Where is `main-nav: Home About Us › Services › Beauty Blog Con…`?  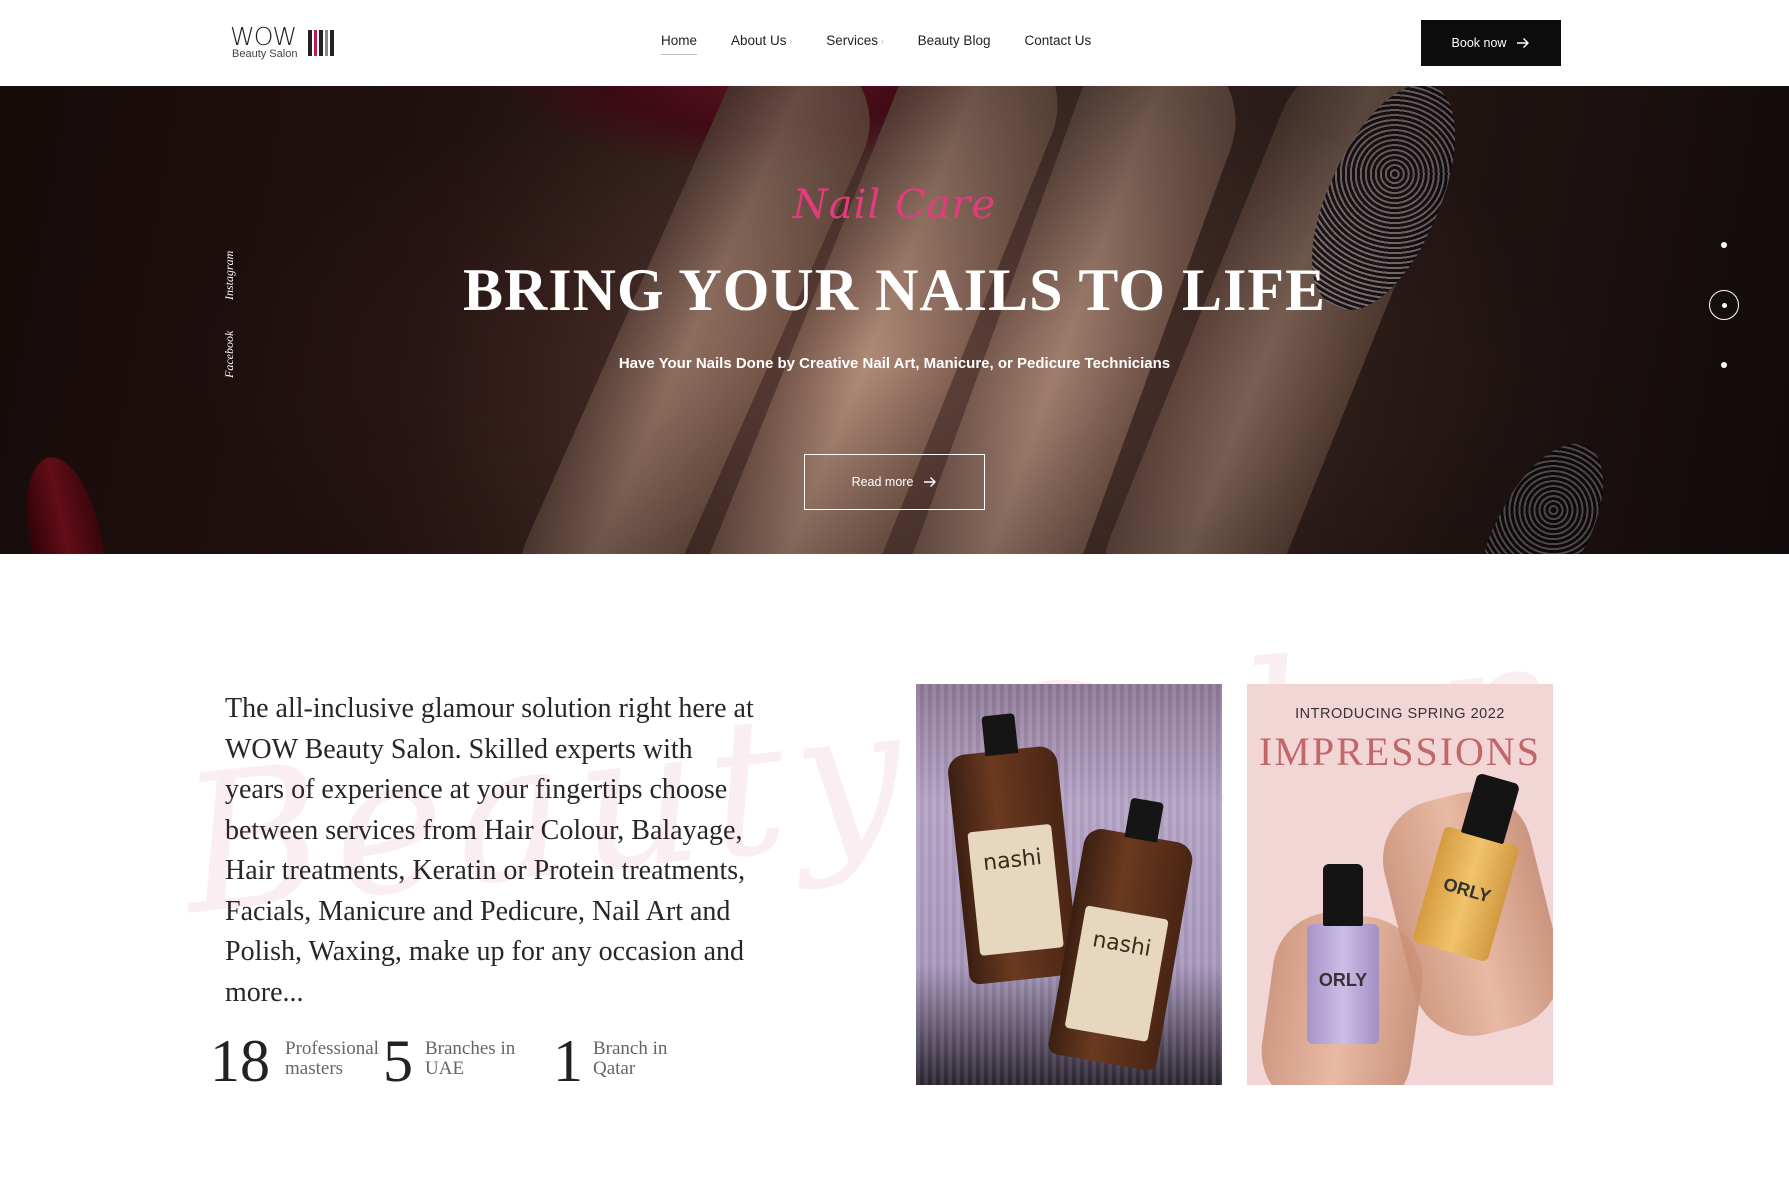
main-nav: Home About Us › Services › Beauty Blog Con… is located at coordinates (893, 44).